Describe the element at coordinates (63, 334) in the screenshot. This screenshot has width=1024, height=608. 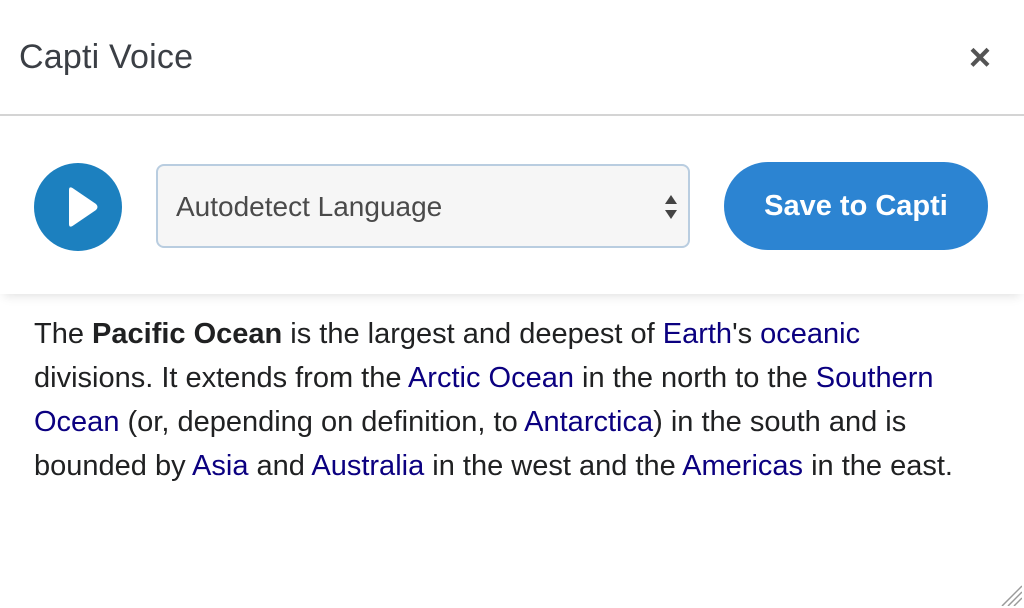
I see `text-segment: The` at that location.